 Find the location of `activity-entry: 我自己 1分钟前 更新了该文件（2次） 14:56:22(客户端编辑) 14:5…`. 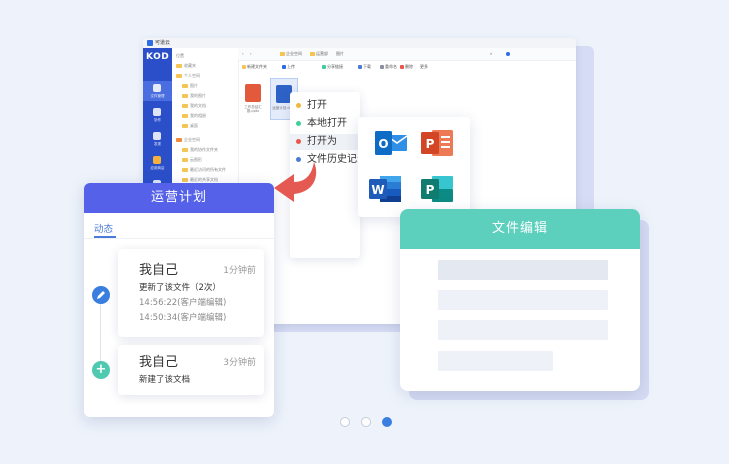

activity-entry: 我自己 1分钟前 更新了该文件（2次） 14:56:22(客户端编辑) 14:5… is located at coordinates (191, 293).